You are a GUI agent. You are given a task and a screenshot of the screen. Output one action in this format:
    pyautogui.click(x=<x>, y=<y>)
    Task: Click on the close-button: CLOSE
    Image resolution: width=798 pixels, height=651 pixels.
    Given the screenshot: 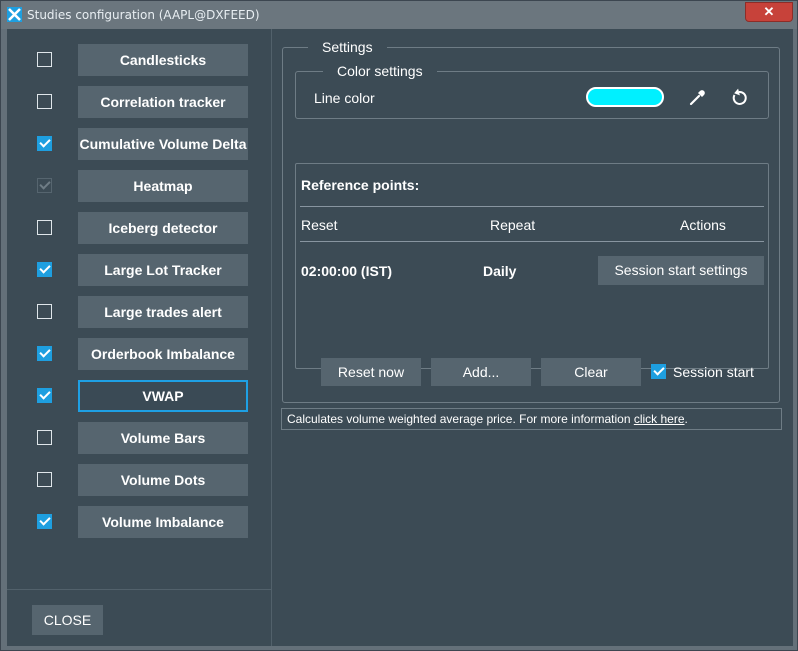 What is the action you would take?
    pyautogui.click(x=67, y=620)
    